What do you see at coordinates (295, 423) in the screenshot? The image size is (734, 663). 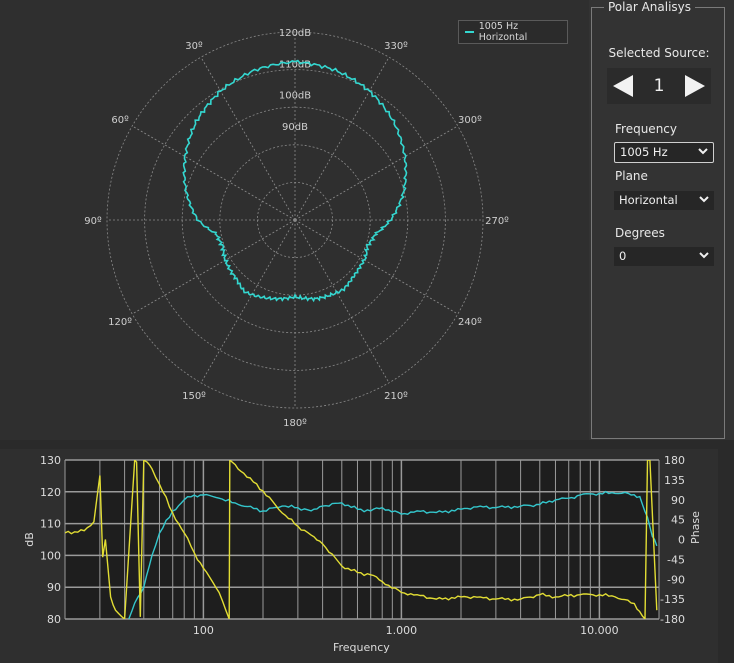 I see `angle-label: 180º` at bounding box center [295, 423].